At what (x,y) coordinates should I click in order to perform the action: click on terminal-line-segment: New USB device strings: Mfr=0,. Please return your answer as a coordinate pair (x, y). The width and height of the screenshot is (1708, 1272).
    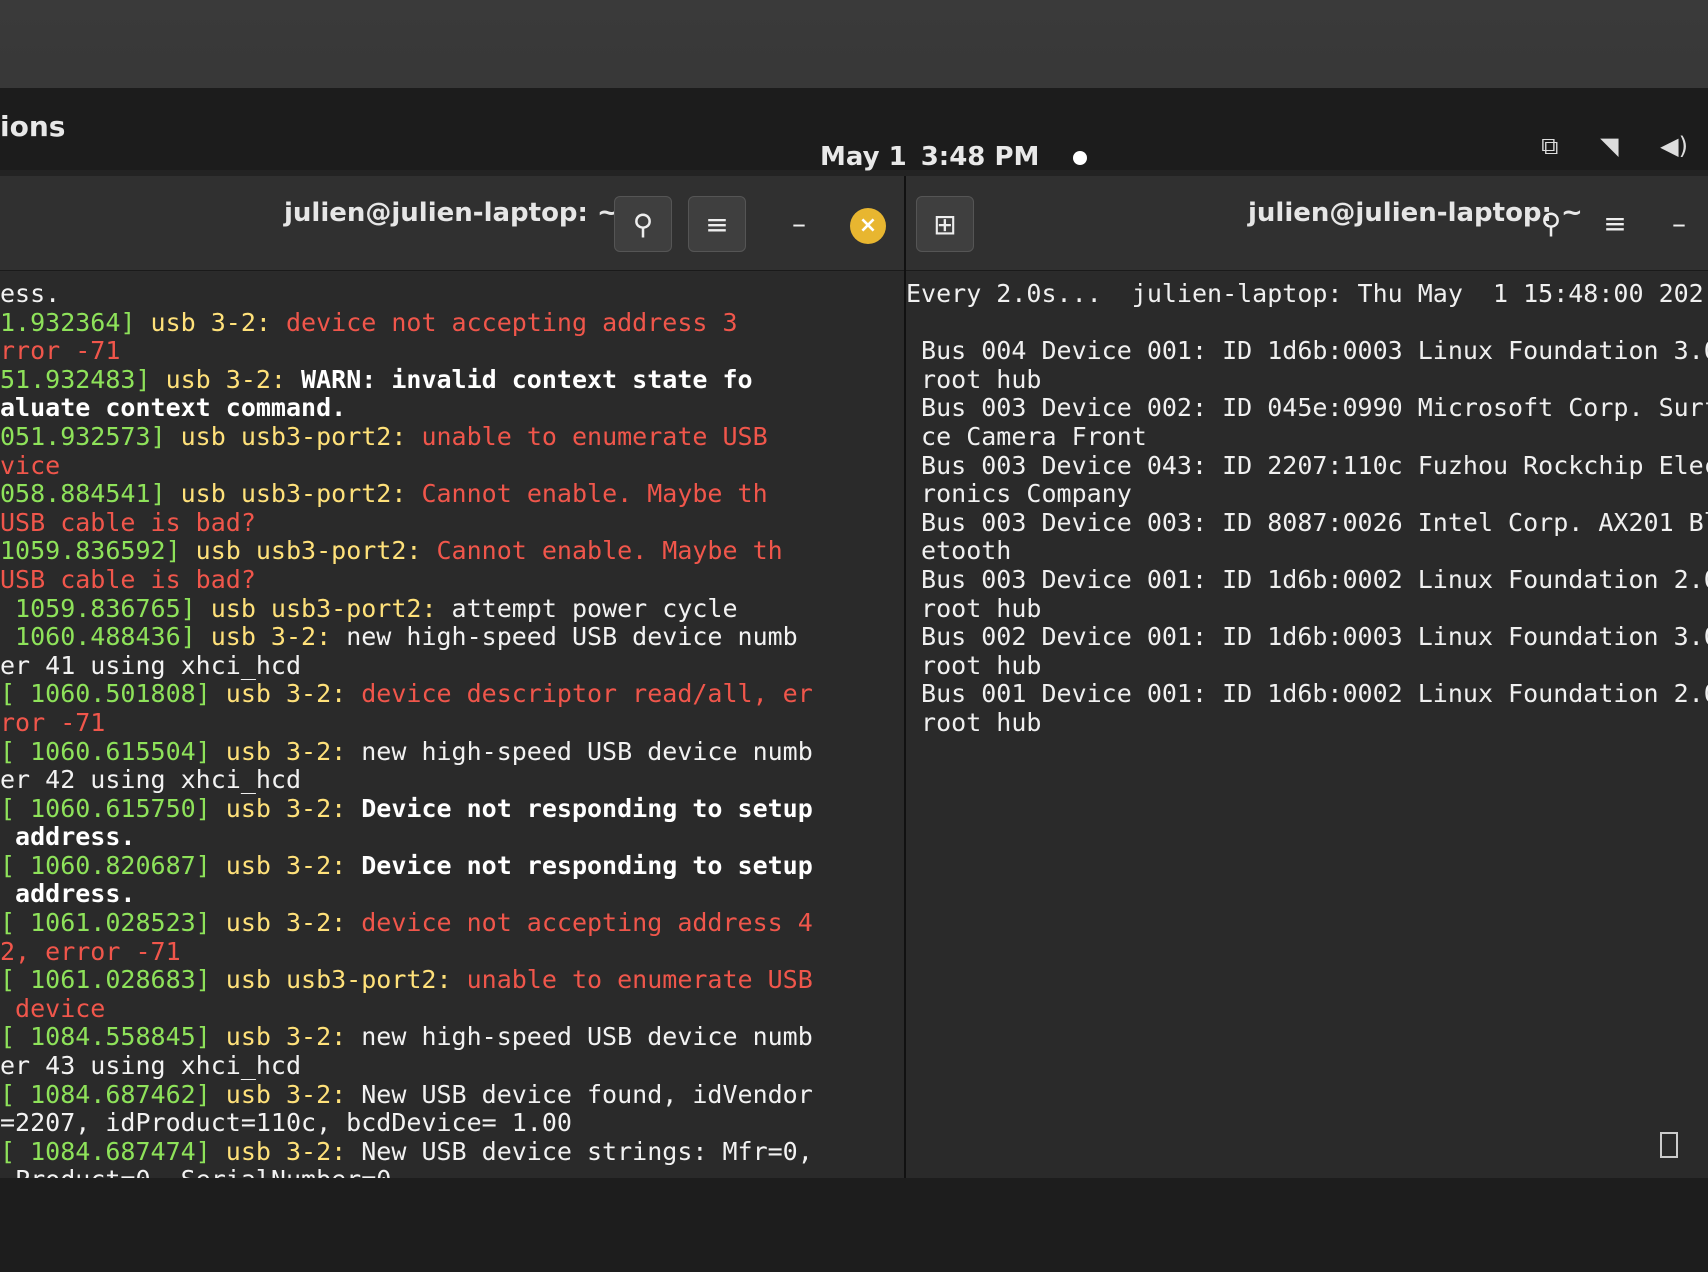
    Looking at the image, I should click on (579, 1151).